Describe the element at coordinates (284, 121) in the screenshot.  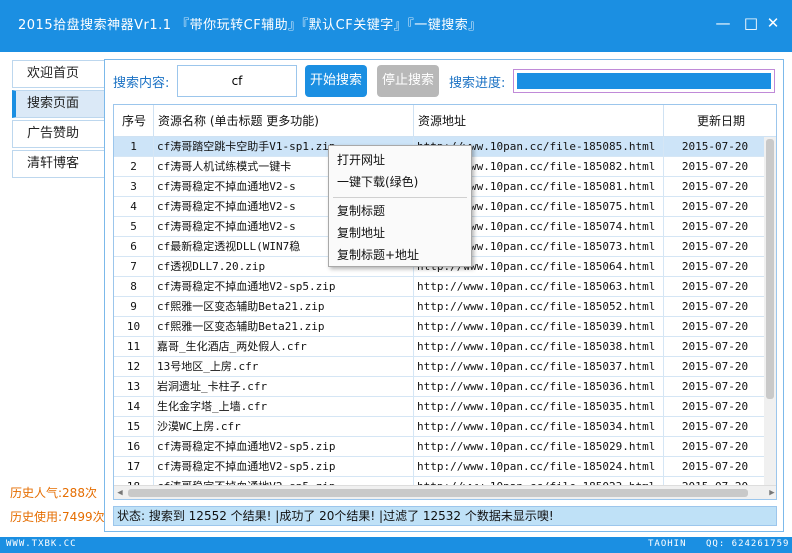
I see `header-name: 资源名称 (单击标题 更多功能)` at that location.